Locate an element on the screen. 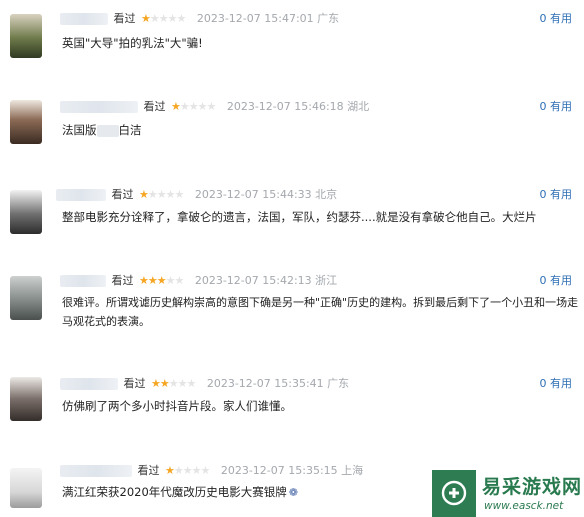  review-meta: 看过 ★★★★★ 2023-12-07 15:44:33 北京 is located at coordinates (196, 195).